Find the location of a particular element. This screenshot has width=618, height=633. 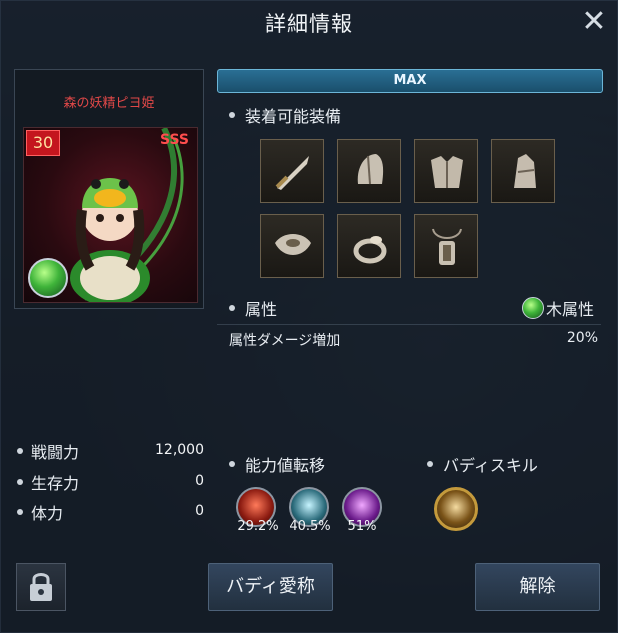

gauntlet-icon is located at coordinates (525, 171).